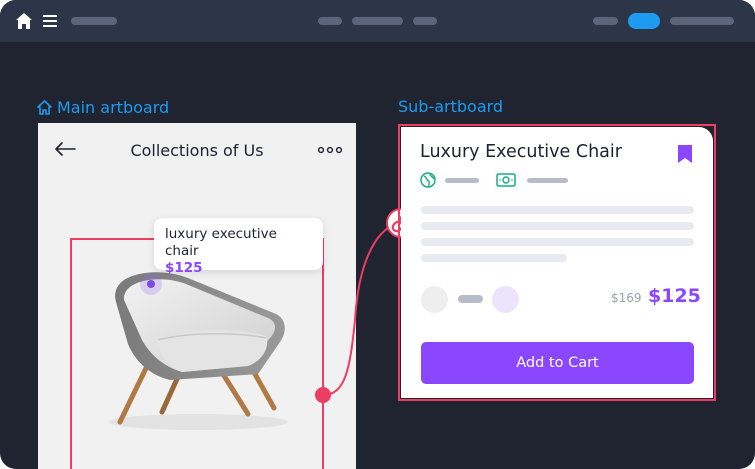  What do you see at coordinates (626, 298) in the screenshot?
I see `original-price: $169` at bounding box center [626, 298].